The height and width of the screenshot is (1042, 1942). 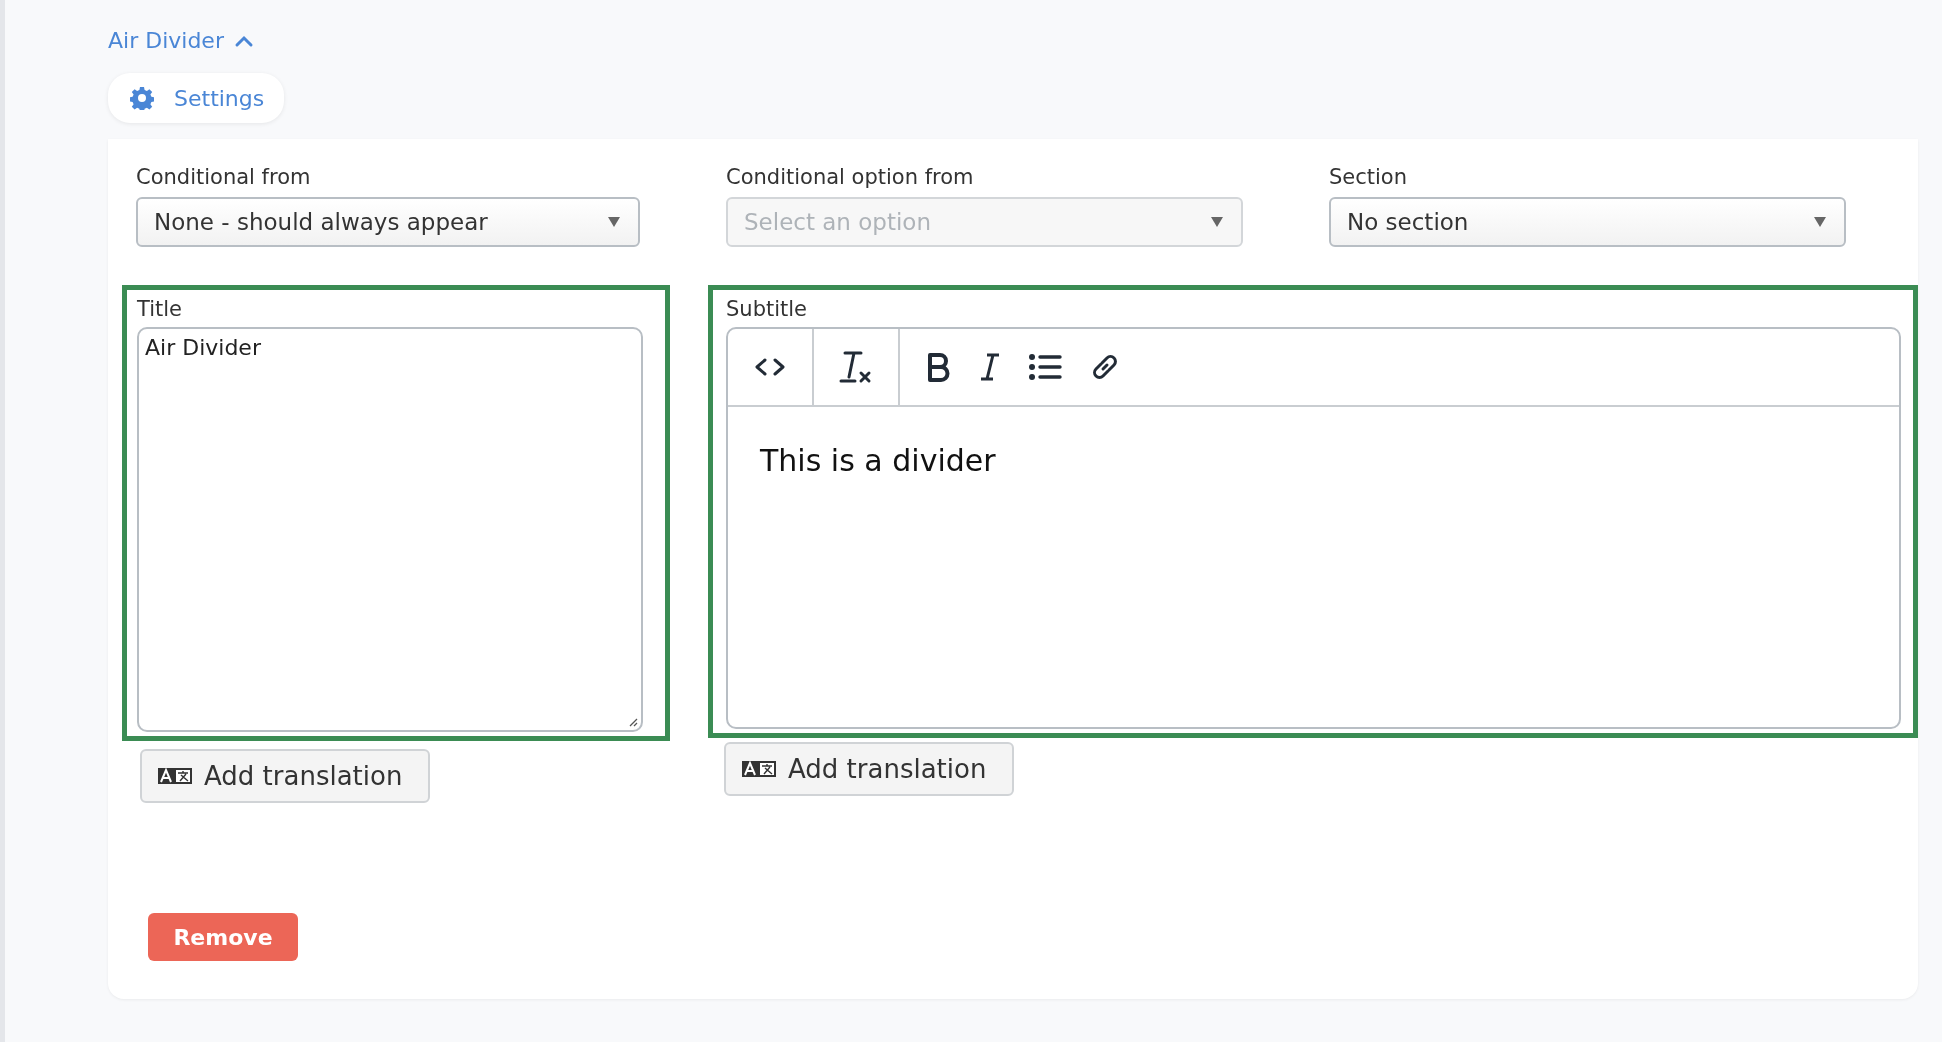 What do you see at coordinates (390, 529) in the screenshot?
I see `title-textarea: Air Divider` at bounding box center [390, 529].